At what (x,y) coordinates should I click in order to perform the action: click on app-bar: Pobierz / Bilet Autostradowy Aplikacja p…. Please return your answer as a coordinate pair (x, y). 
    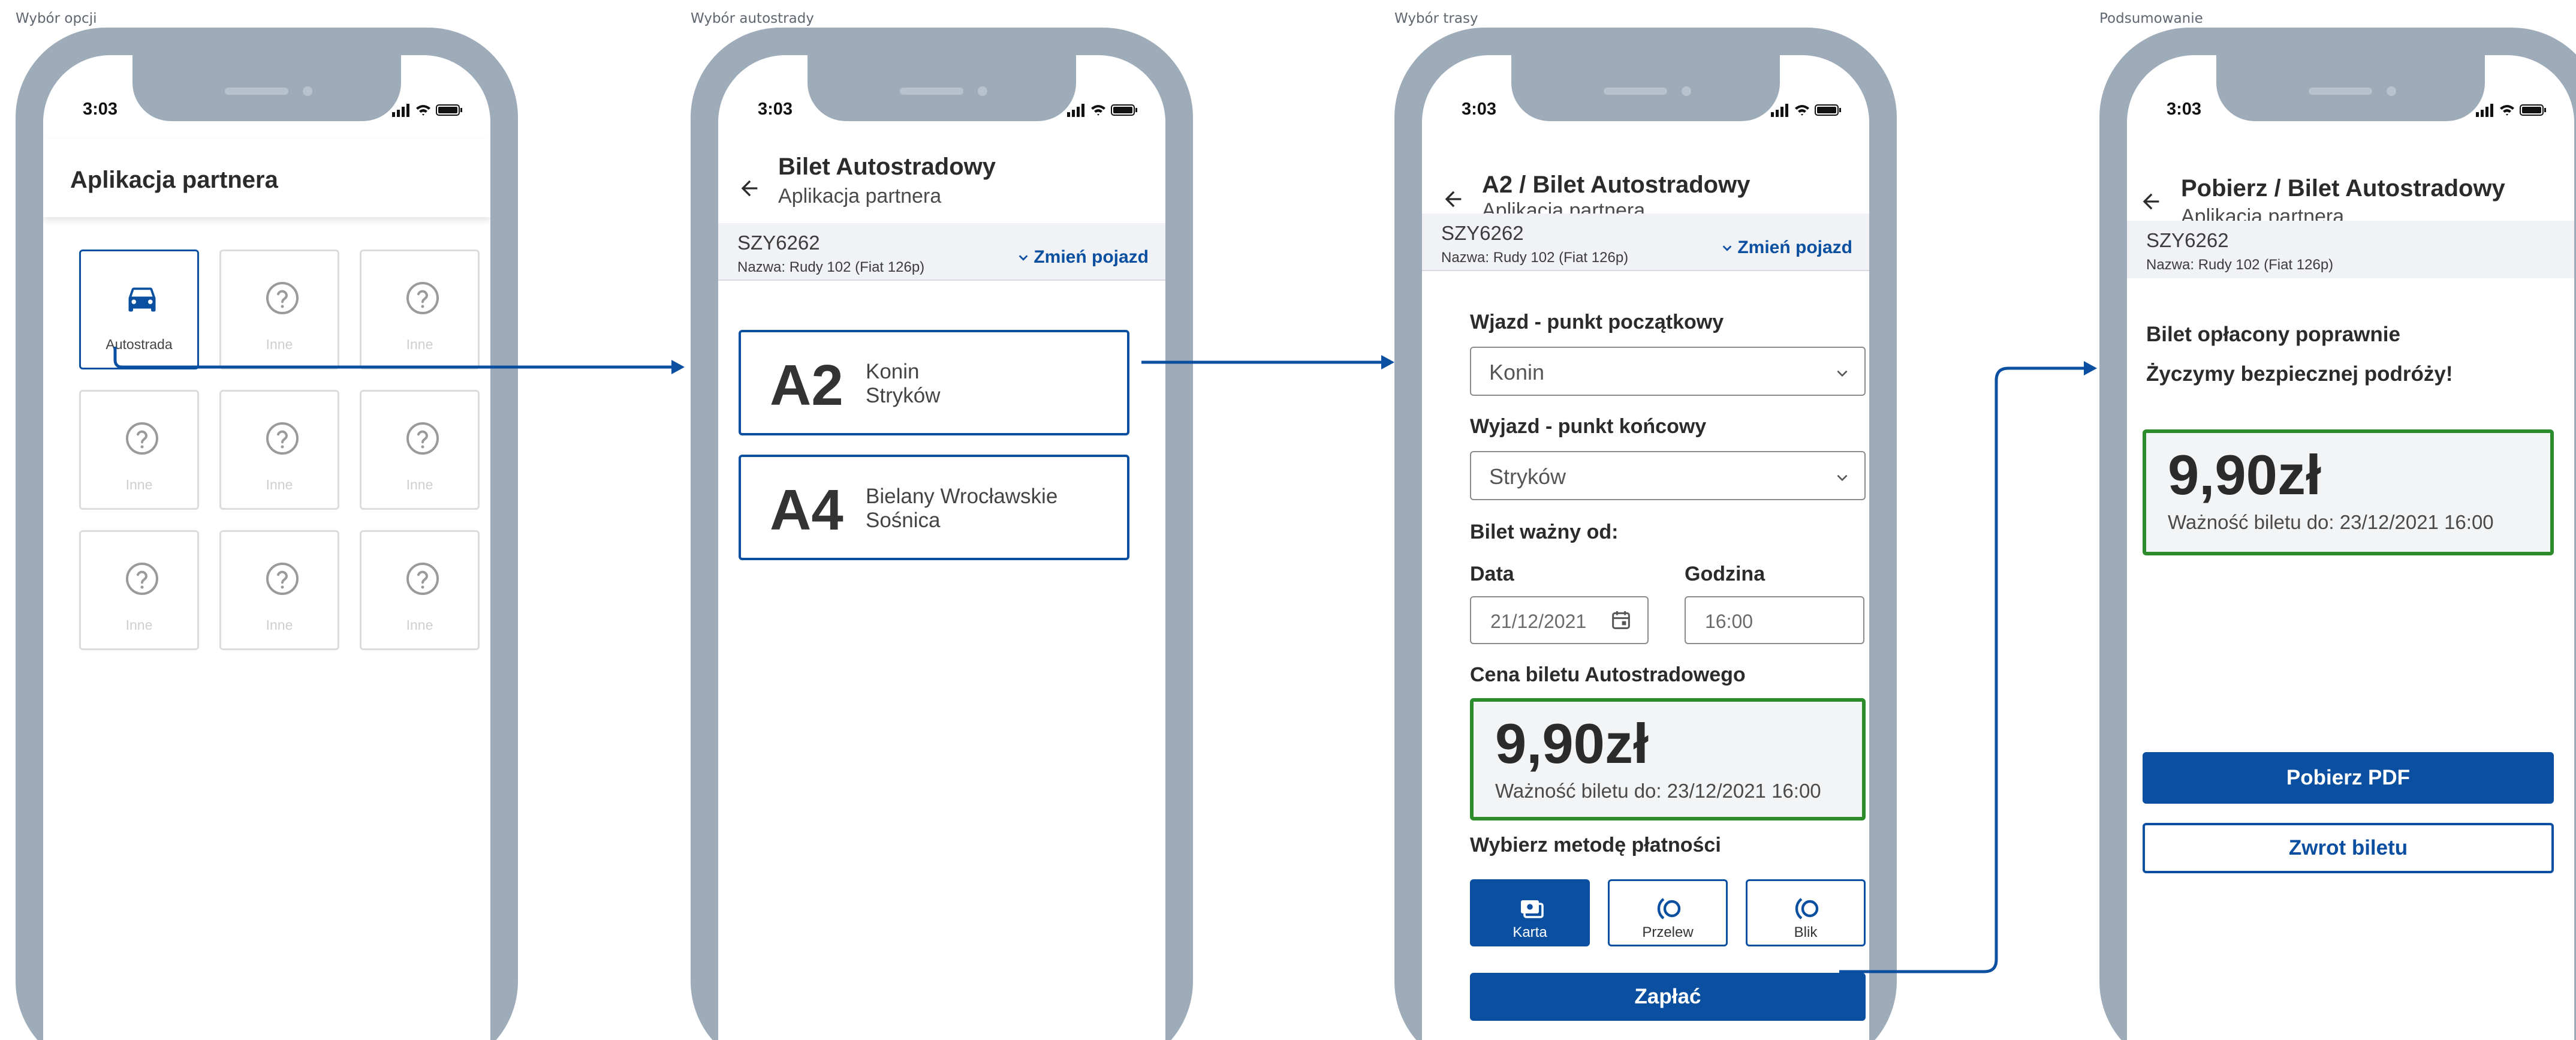
    Looking at the image, I should click on (2350, 184).